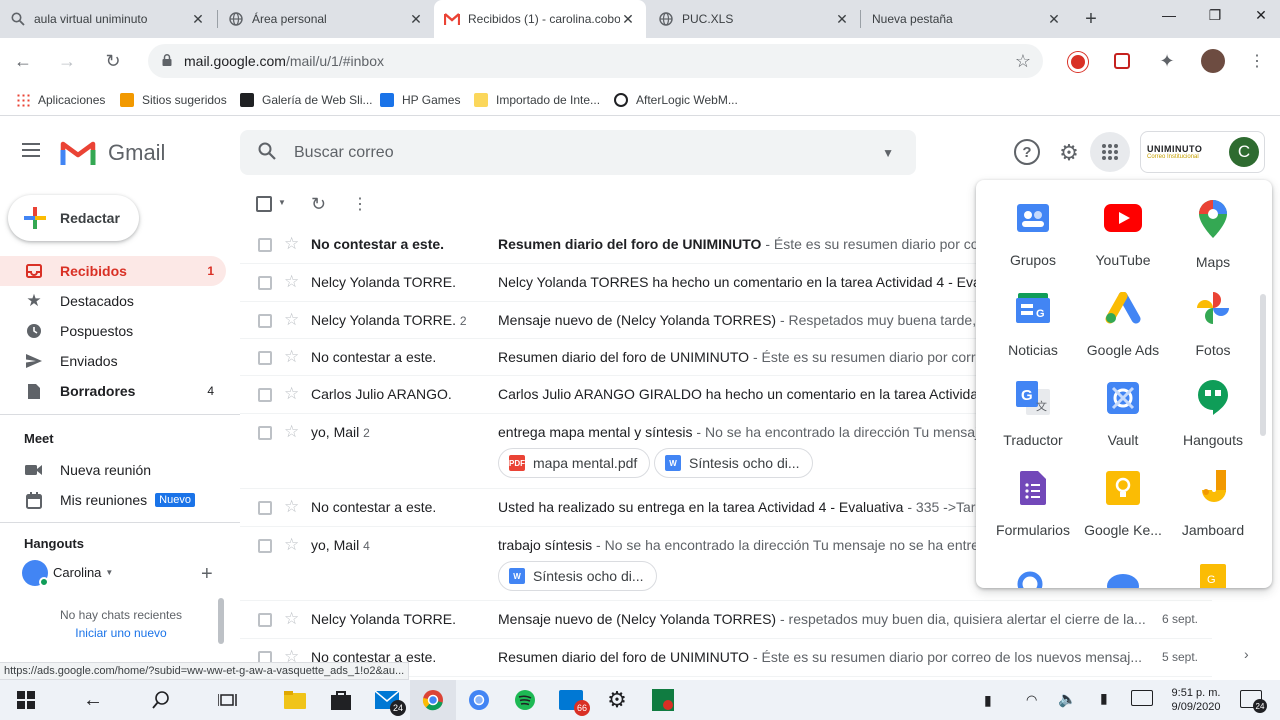  I want to click on store-icon, so click(341, 700).